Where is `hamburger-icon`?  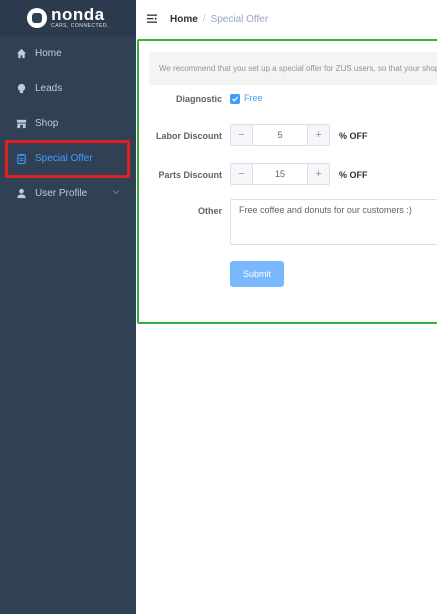
hamburger-icon is located at coordinates (152, 19).